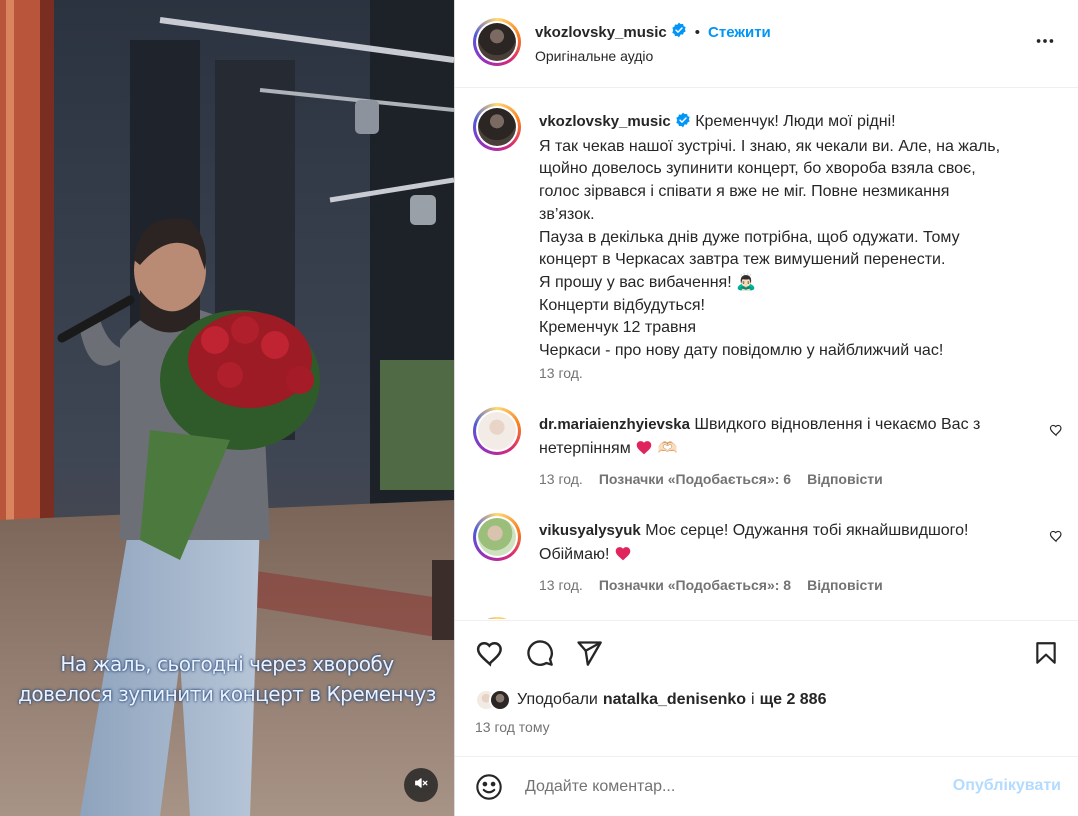 This screenshot has height=816, width=1078. I want to click on share-icon, so click(589, 655).